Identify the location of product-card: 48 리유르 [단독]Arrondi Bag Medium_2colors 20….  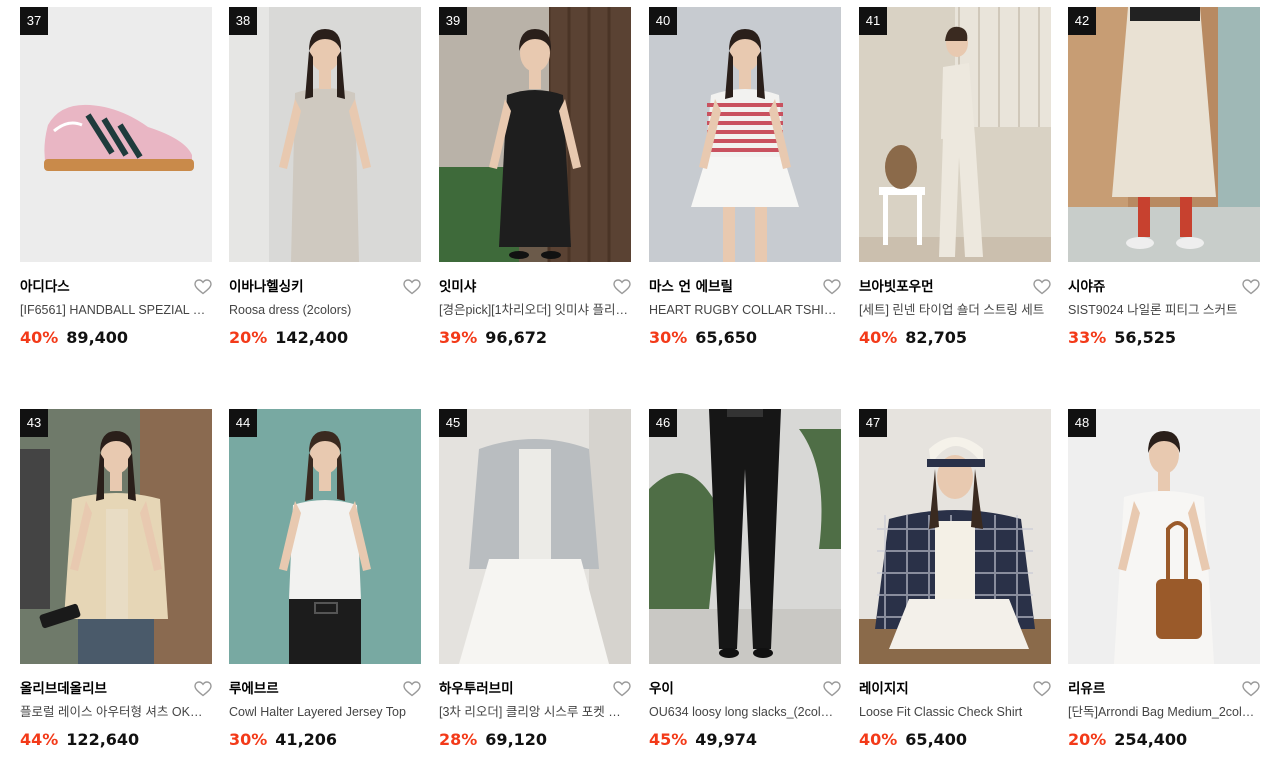
(1164, 579).